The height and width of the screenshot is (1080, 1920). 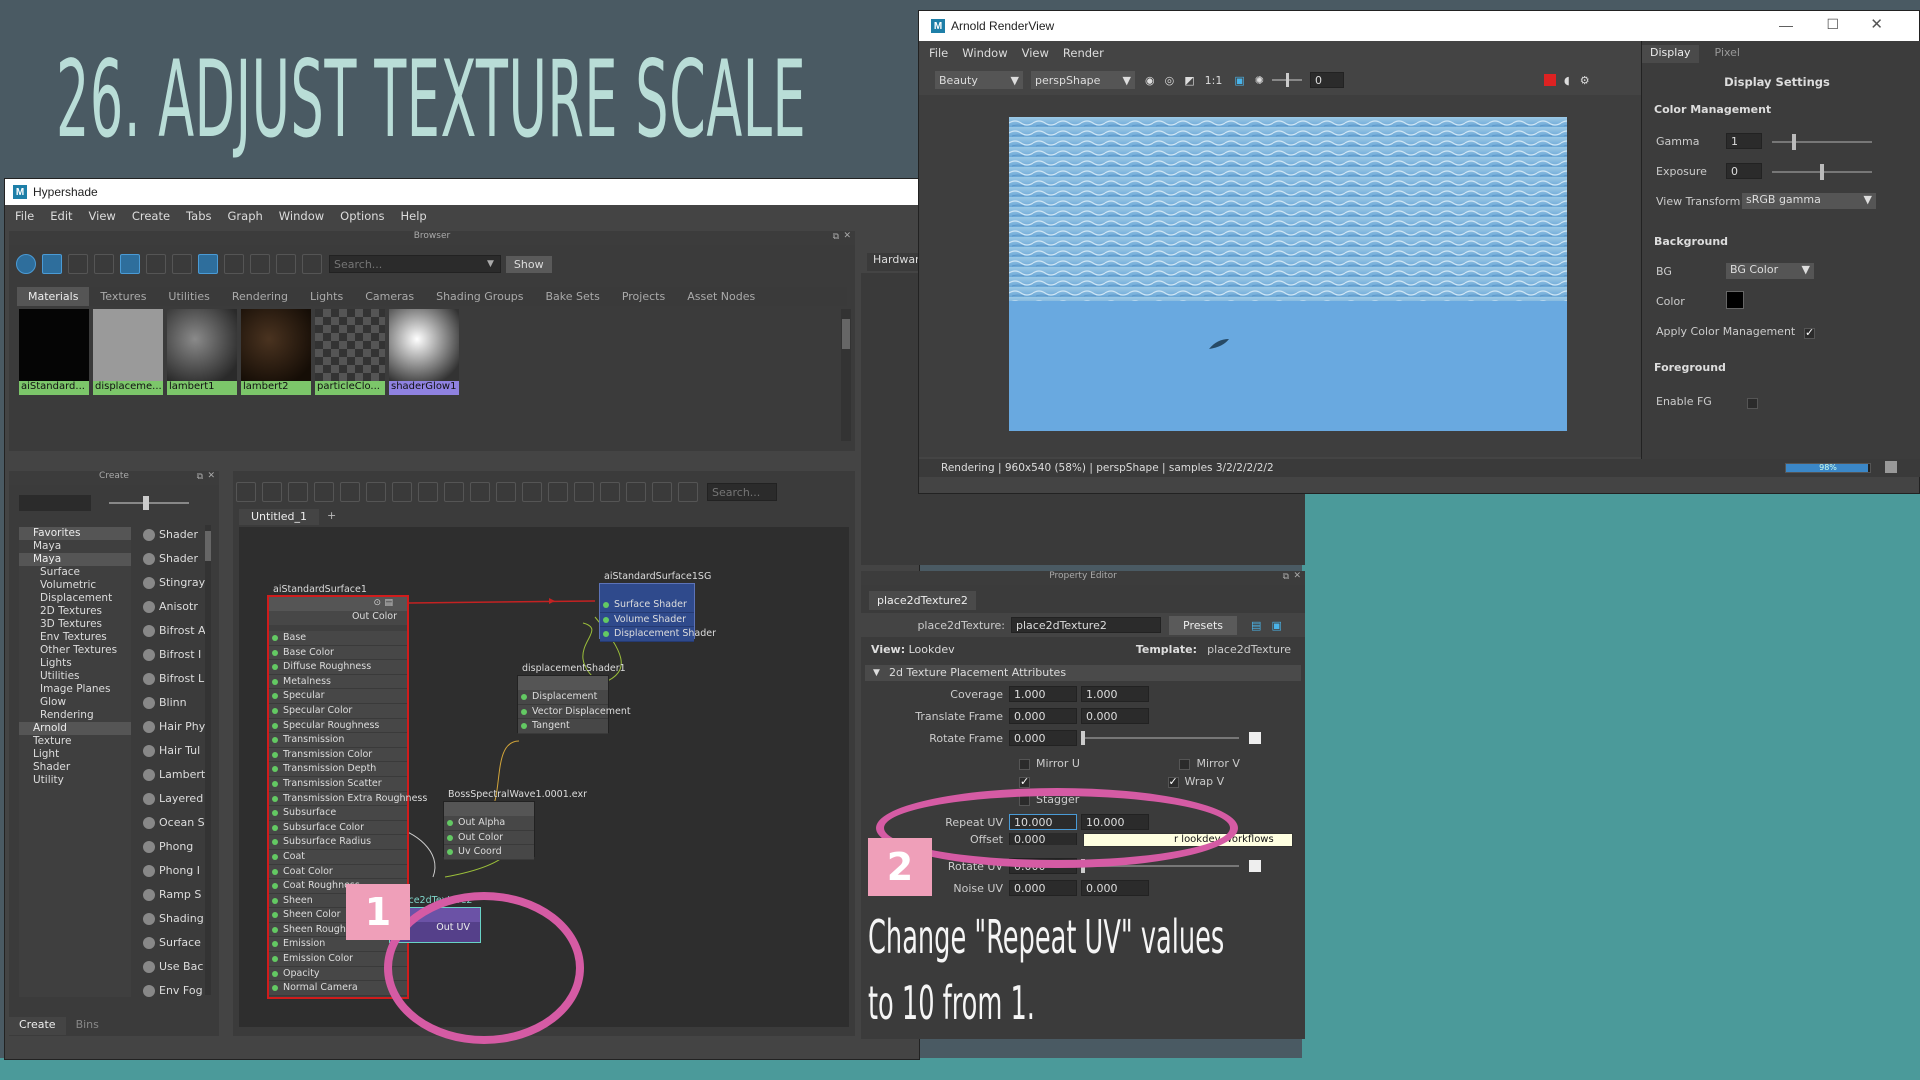 I want to click on tree-item-texture: Texture, so click(x=75, y=741).